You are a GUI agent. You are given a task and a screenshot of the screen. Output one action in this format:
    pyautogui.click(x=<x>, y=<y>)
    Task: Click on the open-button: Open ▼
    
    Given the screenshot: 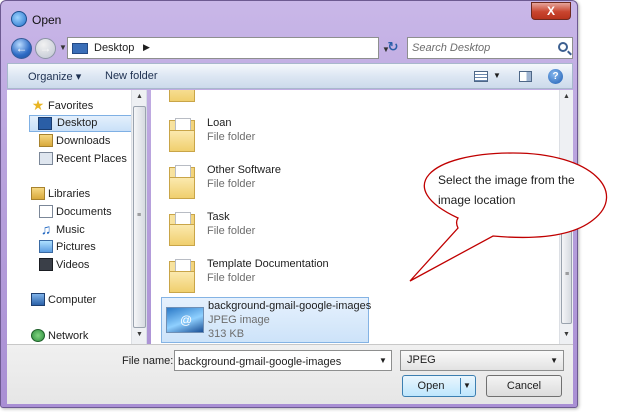 What is the action you would take?
    pyautogui.click(x=439, y=386)
    